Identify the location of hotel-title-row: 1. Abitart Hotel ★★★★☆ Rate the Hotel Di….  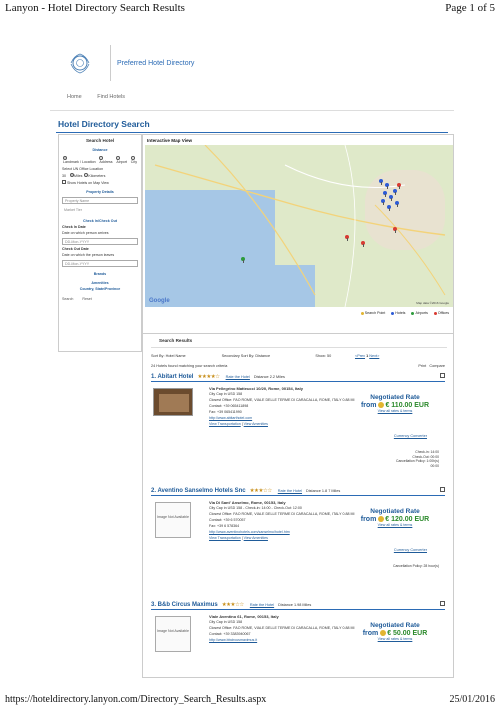
(298, 377).